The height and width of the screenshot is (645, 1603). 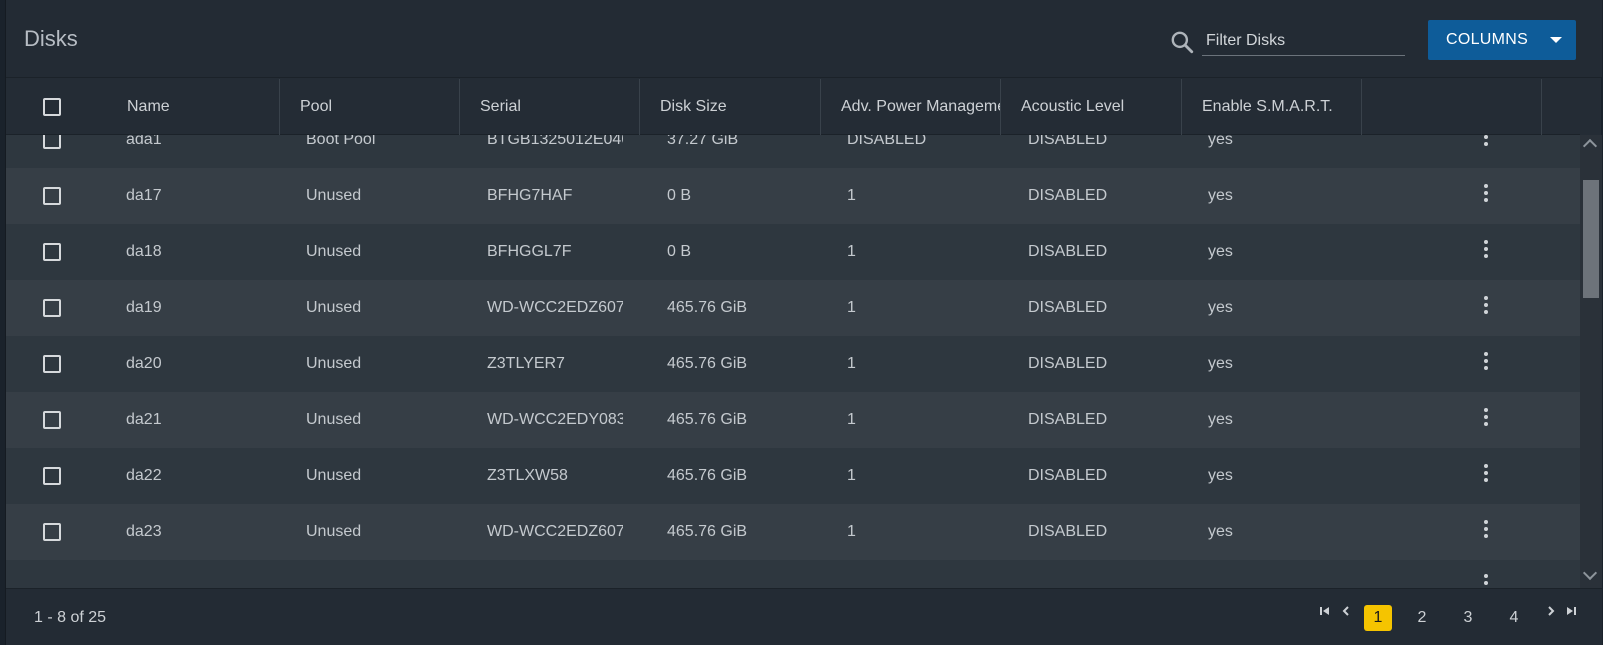 What do you see at coordinates (1590, 573) in the screenshot?
I see `scroll-down-icon` at bounding box center [1590, 573].